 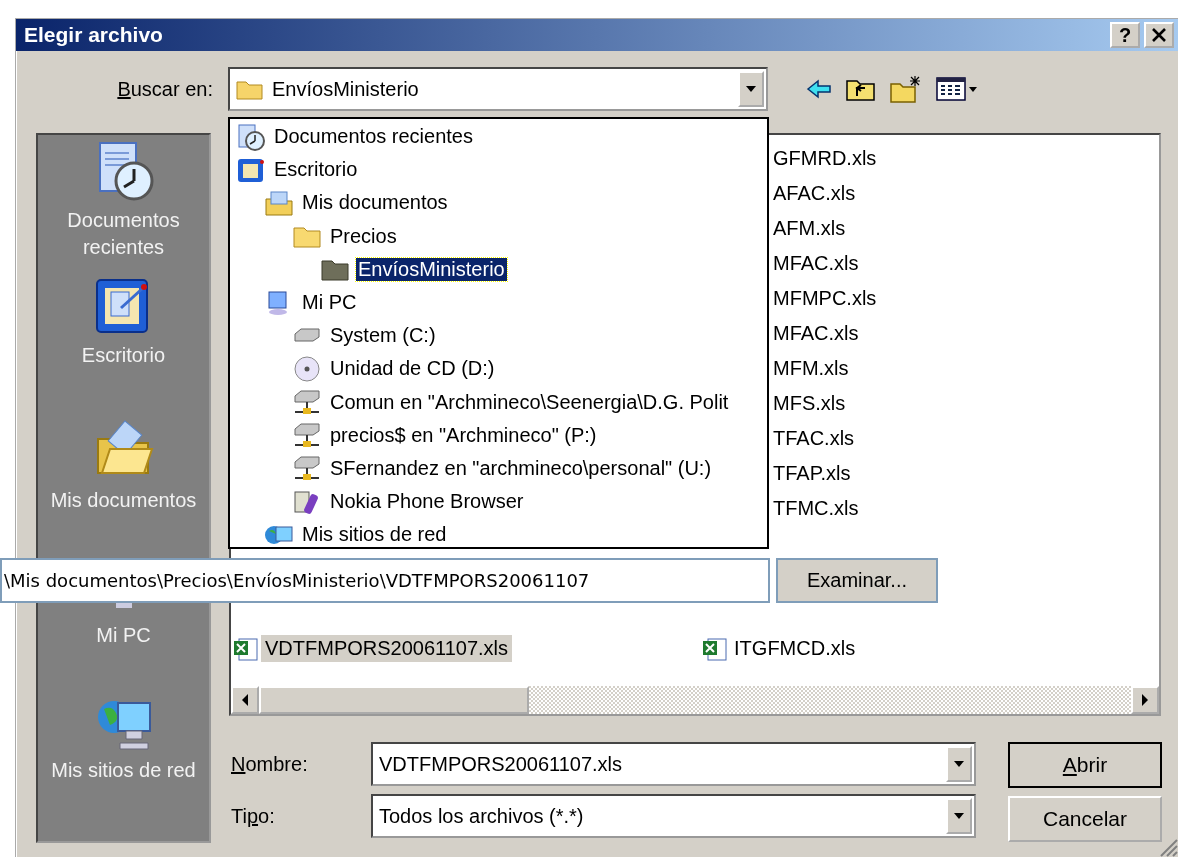 I want to click on close-button, so click(x=1159, y=35).